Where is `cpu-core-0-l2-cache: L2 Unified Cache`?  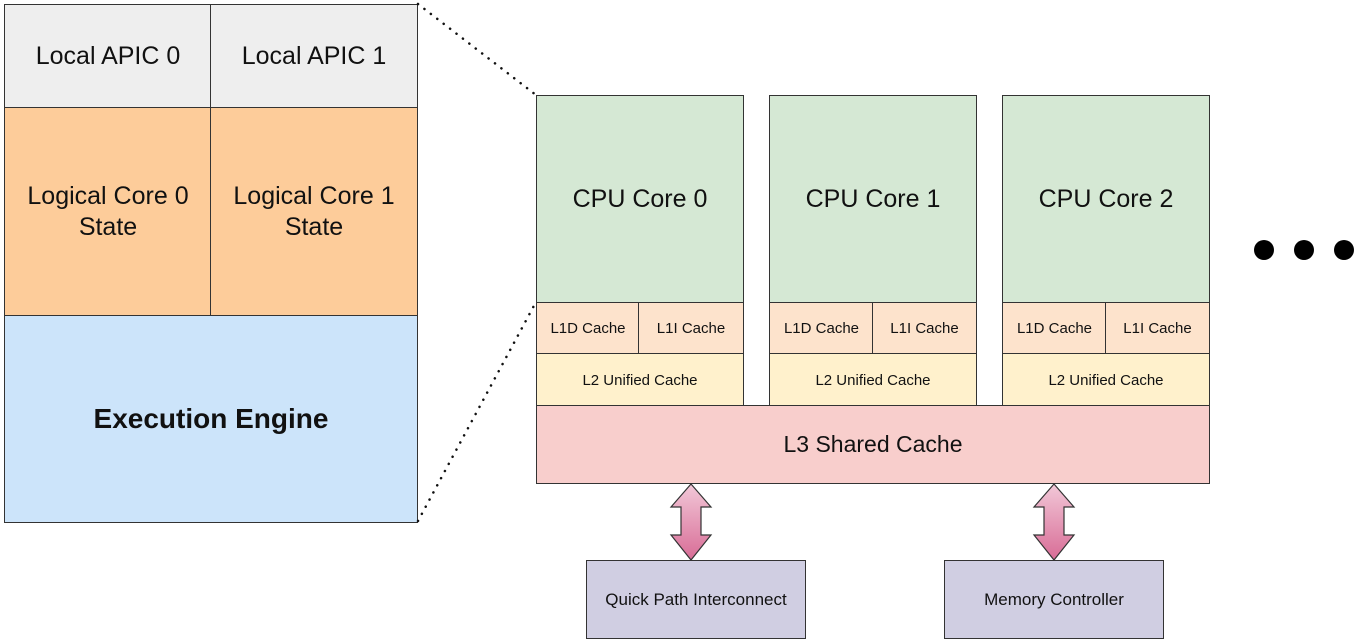
cpu-core-0-l2-cache: L2 Unified Cache is located at coordinates (640, 380).